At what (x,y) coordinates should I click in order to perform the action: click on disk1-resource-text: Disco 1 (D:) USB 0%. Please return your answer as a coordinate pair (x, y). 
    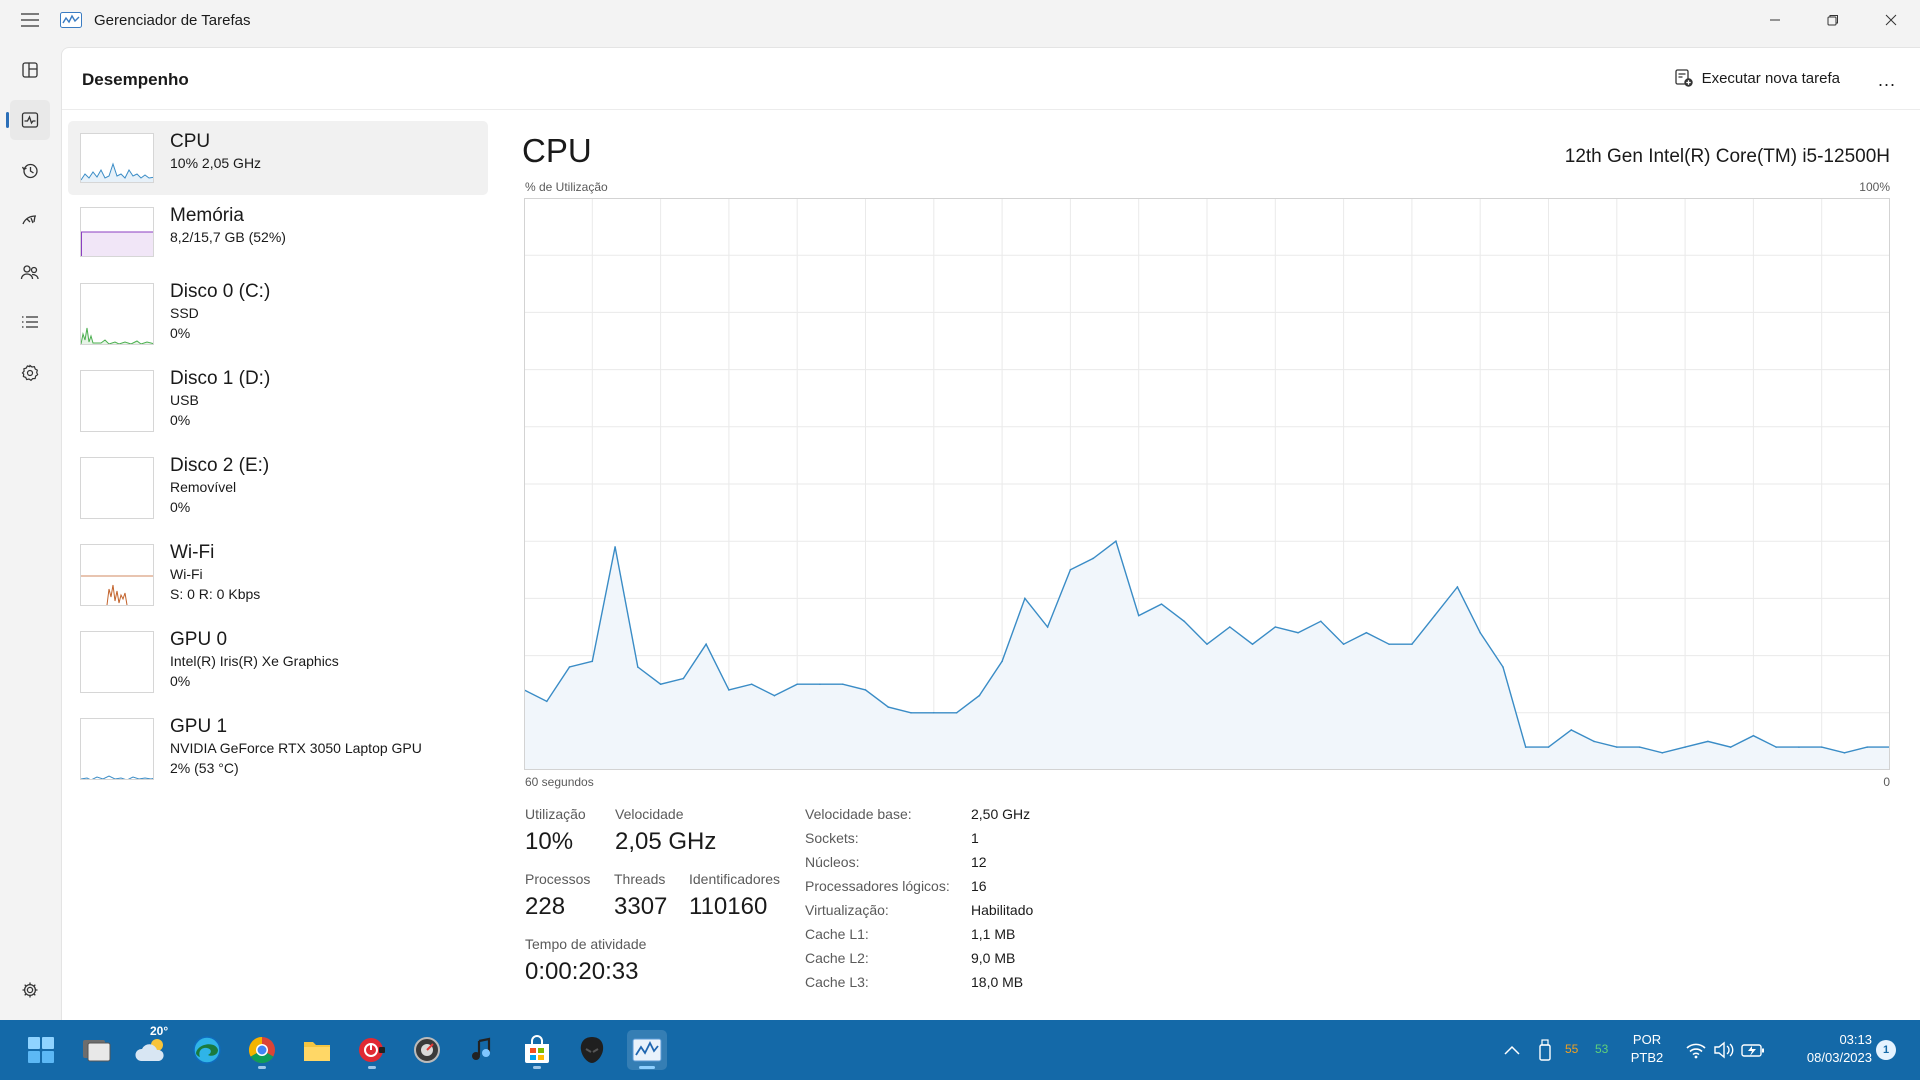
    Looking at the image, I should click on (220, 399).